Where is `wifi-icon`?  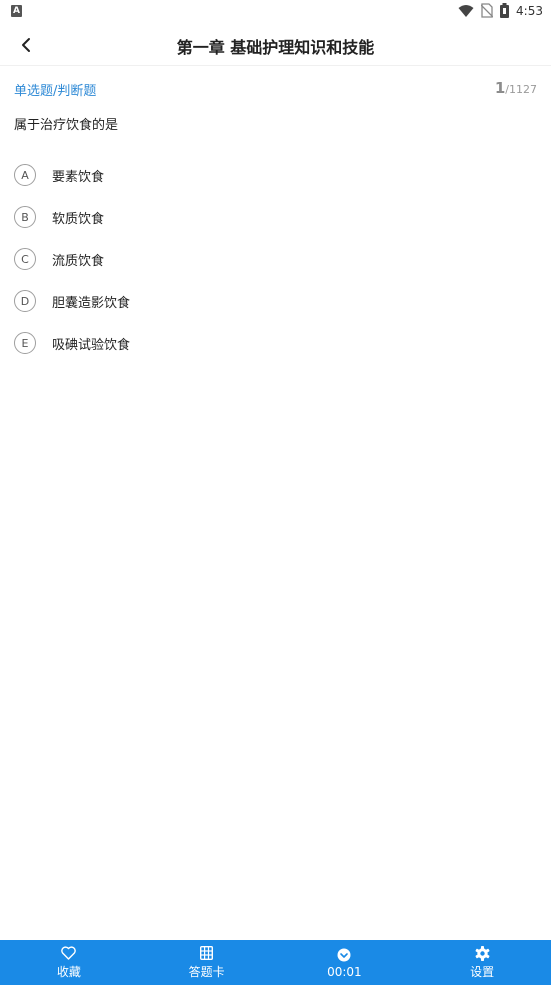
wifi-icon is located at coordinates (466, 10).